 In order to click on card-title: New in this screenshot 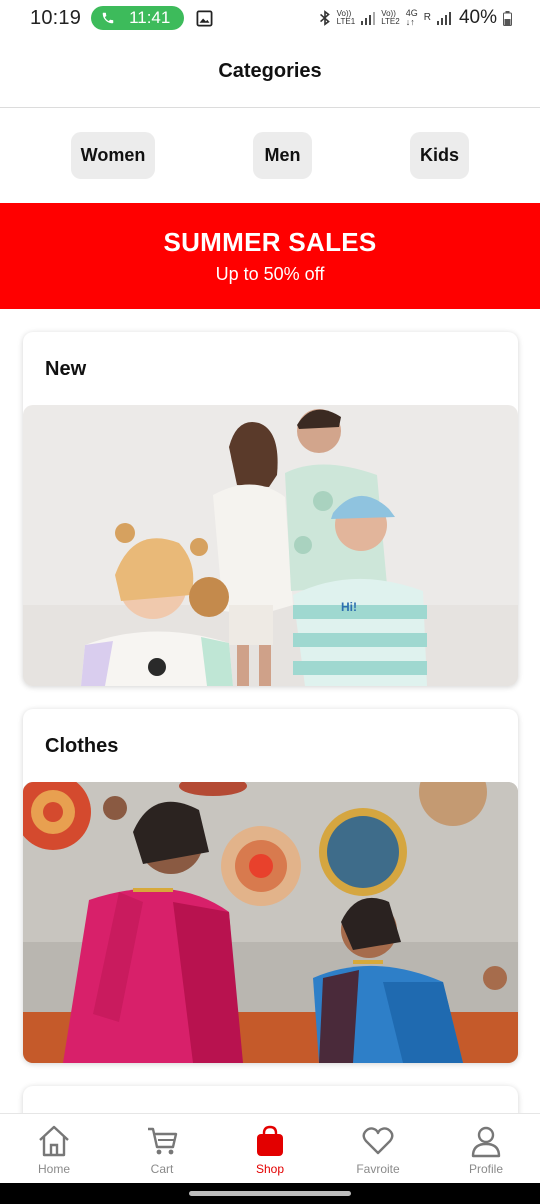, I will do `click(66, 369)`.